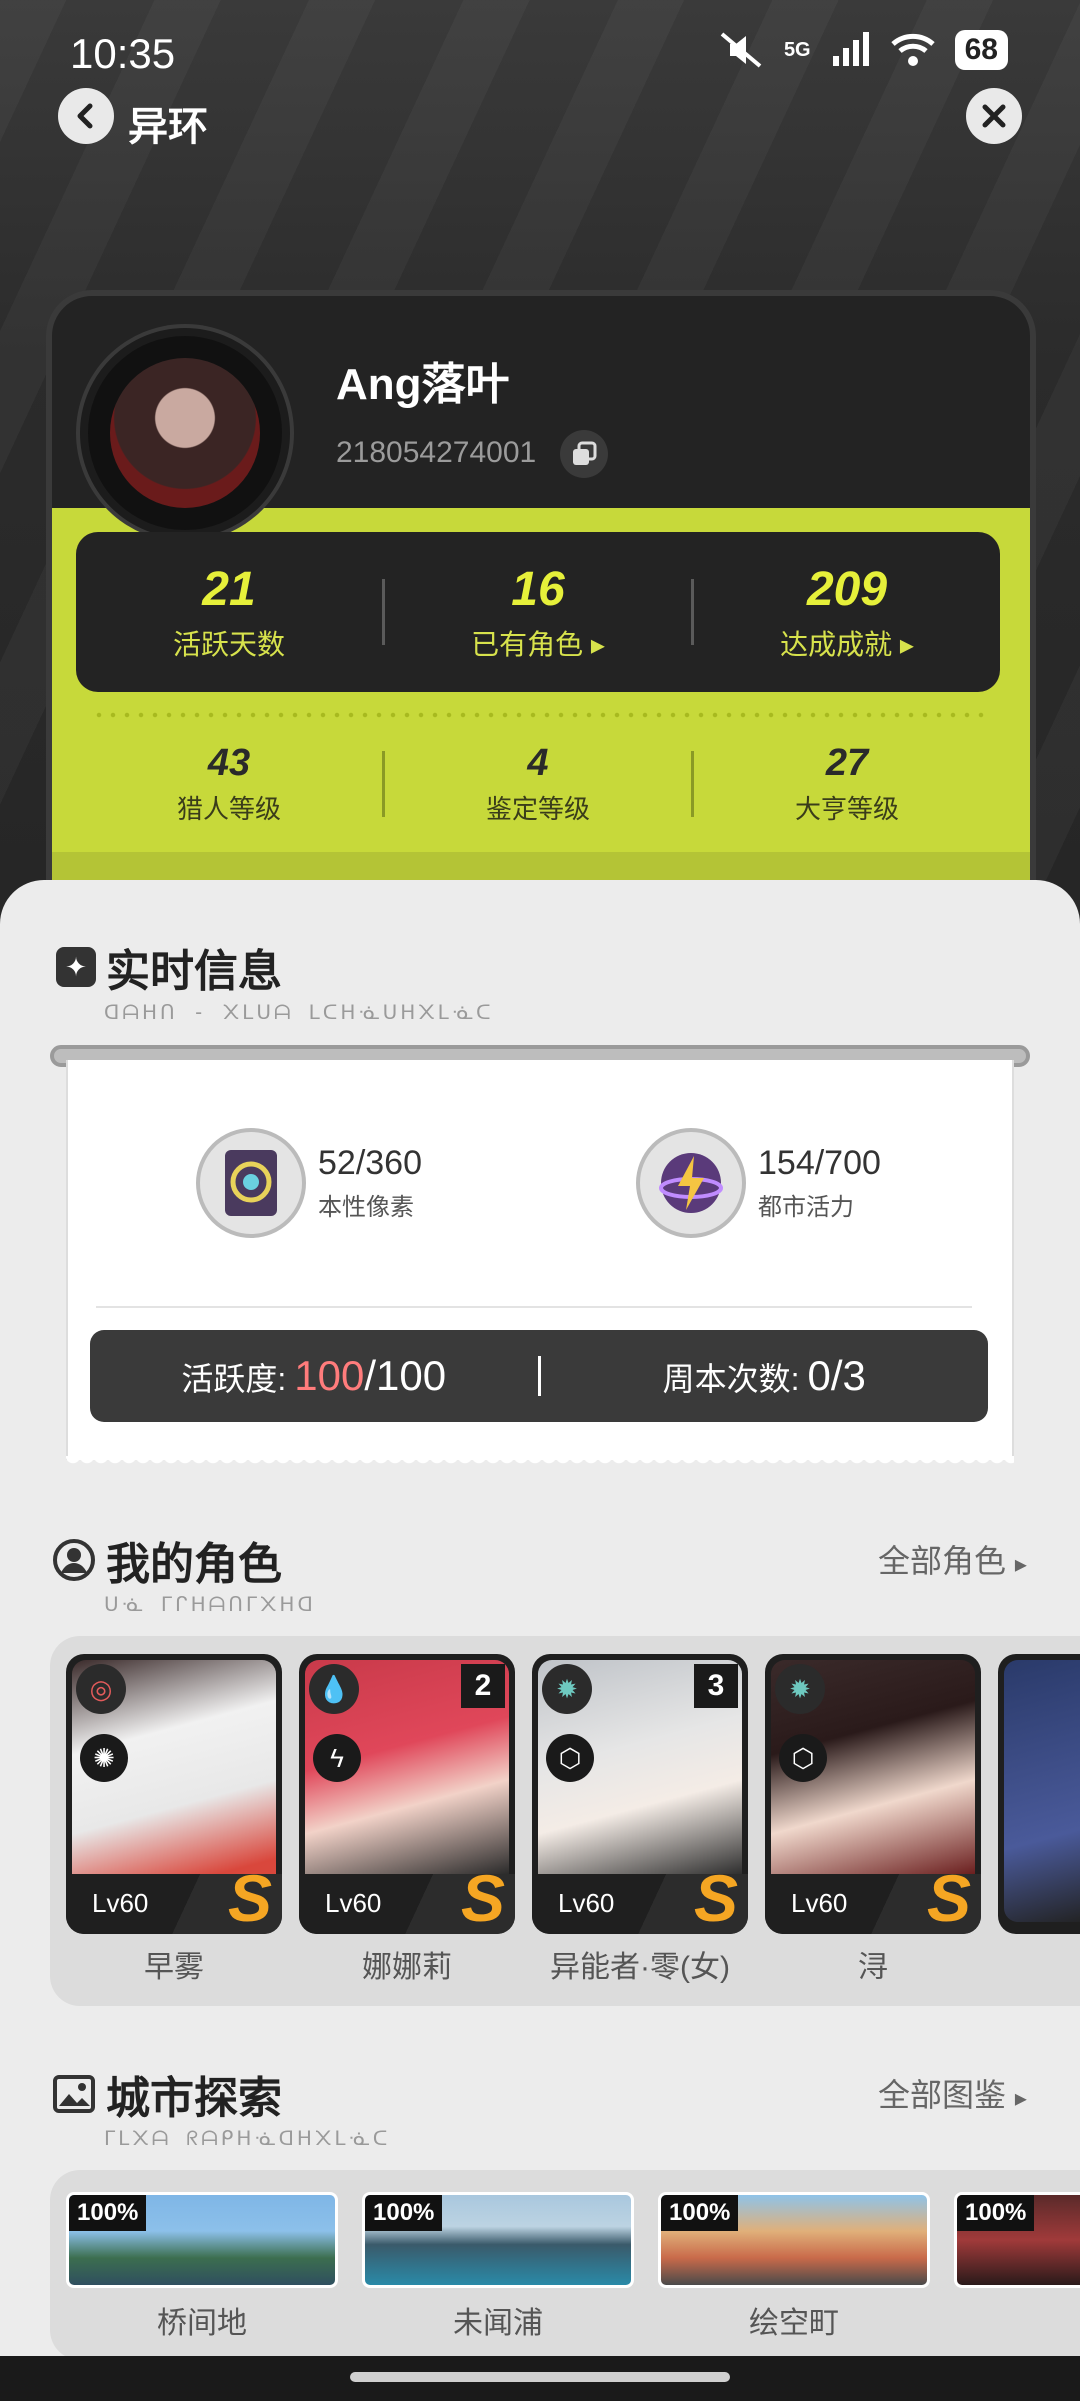 This screenshot has width=1080, height=2401. What do you see at coordinates (228, 809) in the screenshot?
I see `stat-label: 猎人等级` at bounding box center [228, 809].